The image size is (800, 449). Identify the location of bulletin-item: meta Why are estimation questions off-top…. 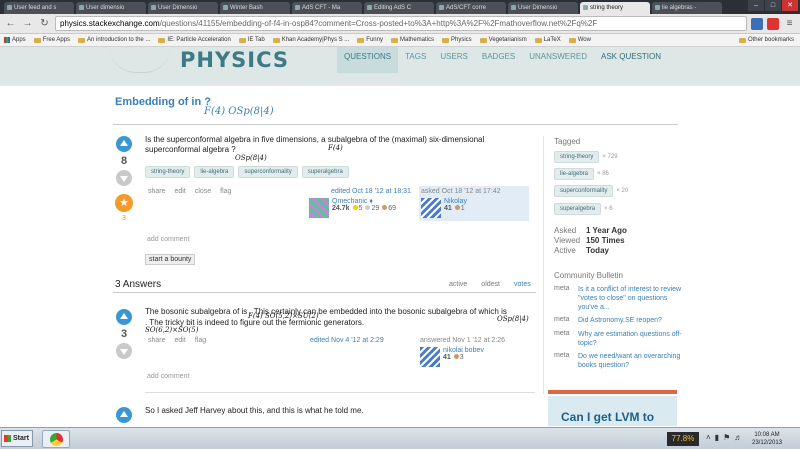
(621, 339).